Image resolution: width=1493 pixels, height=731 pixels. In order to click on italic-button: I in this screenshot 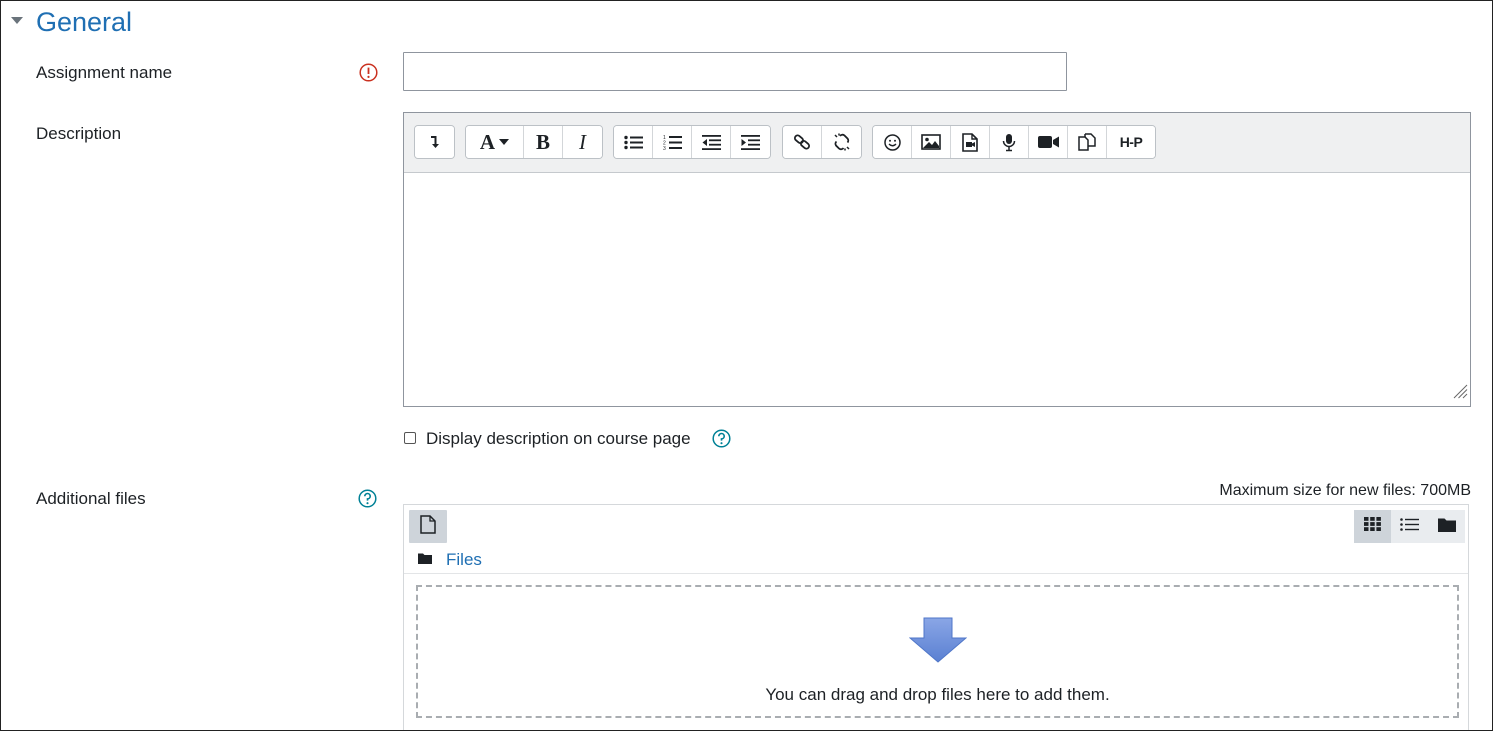, I will do `click(582, 142)`.